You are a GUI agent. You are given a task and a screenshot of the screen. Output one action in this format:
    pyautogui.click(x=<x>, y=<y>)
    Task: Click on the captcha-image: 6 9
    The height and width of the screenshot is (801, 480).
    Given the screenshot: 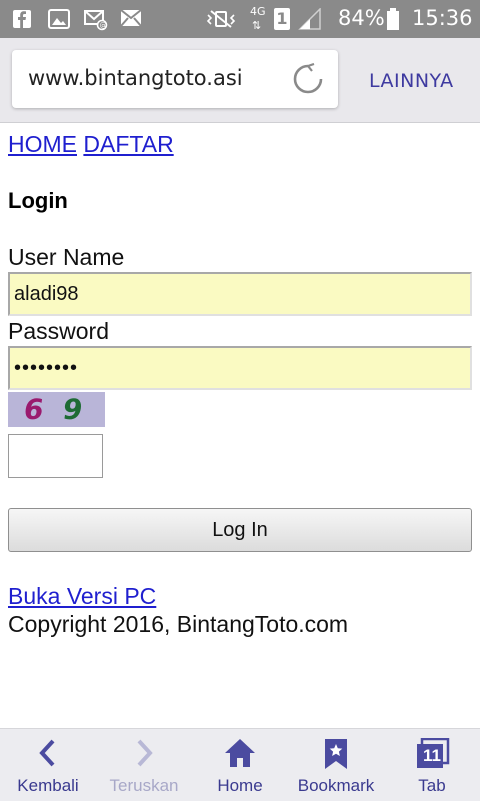 What is the action you would take?
    pyautogui.click(x=56, y=409)
    